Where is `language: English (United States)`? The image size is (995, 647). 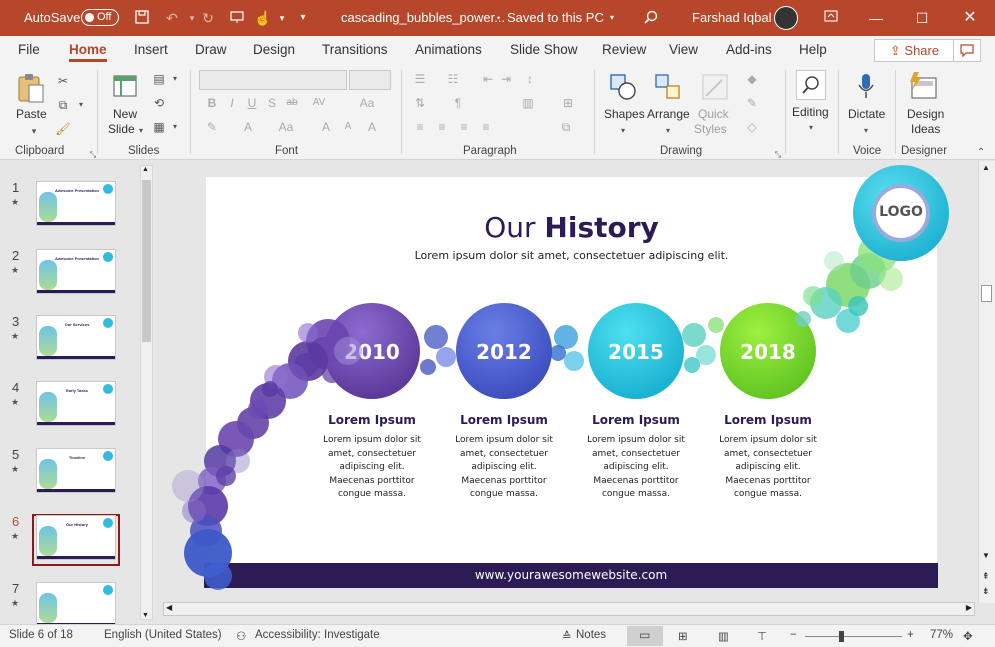
language: English (United States) is located at coordinates (163, 635).